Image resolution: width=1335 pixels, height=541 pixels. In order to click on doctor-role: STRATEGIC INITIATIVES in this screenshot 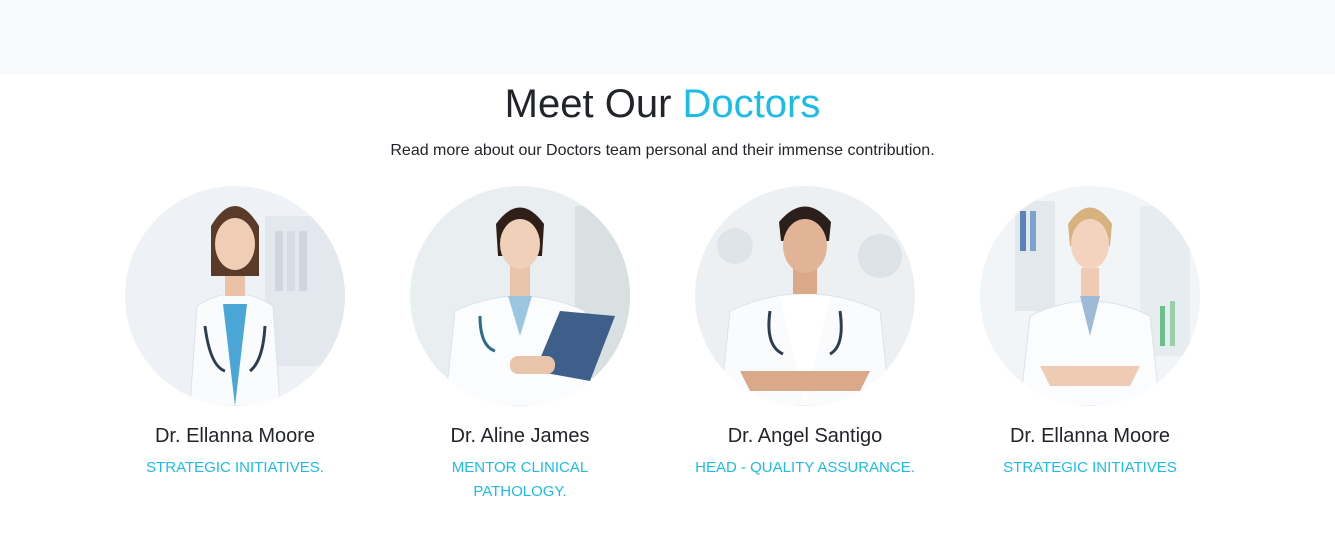, I will do `click(1090, 467)`.